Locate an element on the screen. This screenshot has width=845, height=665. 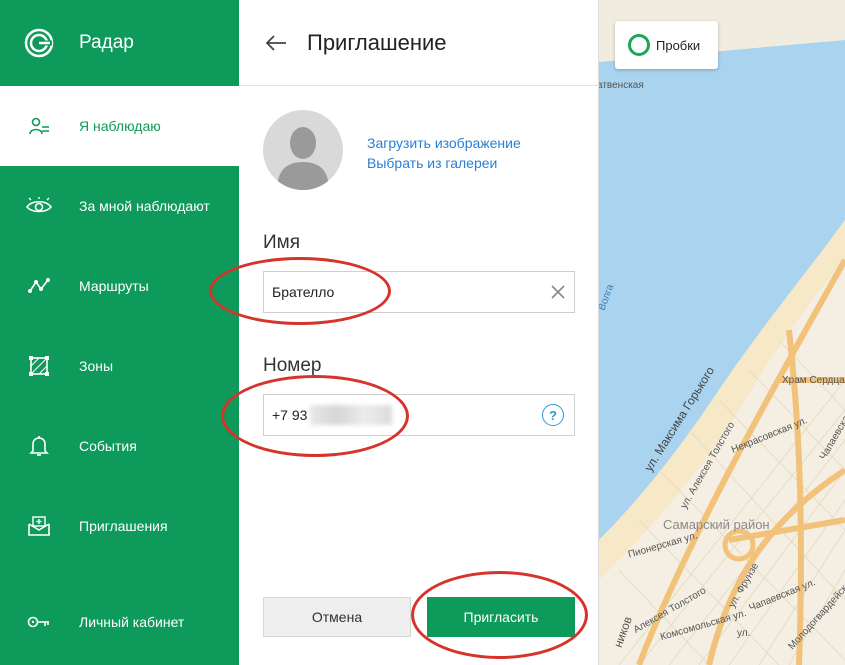
sidebar-item-zones: Зоны is located at coordinates (119, 366).